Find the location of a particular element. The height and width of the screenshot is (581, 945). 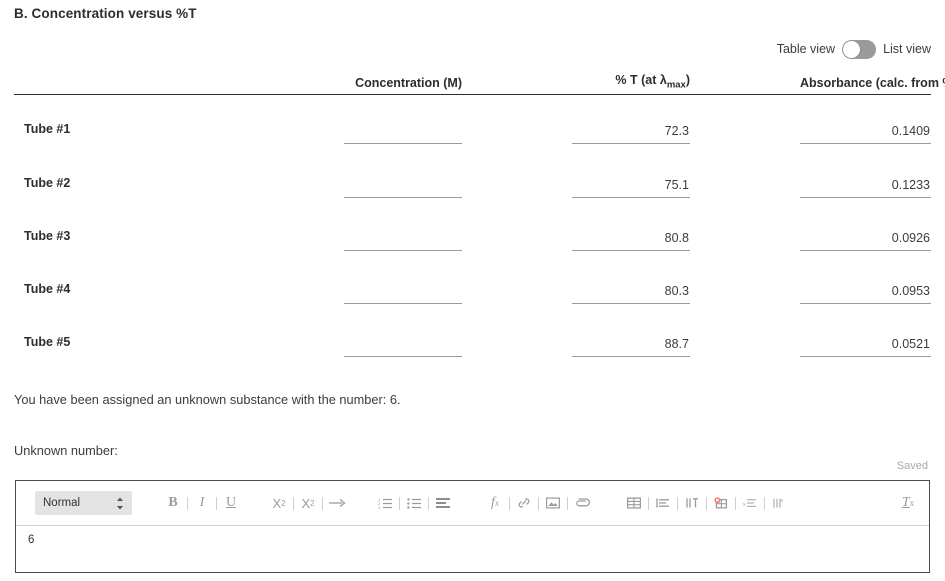

underline-icon: U is located at coordinates (231, 503).